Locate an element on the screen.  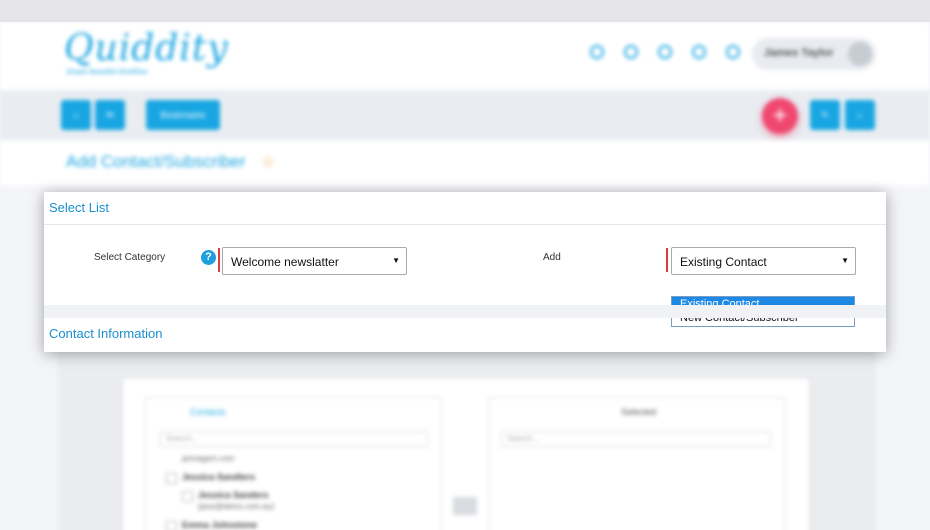
bell-icon is located at coordinates (665, 52).